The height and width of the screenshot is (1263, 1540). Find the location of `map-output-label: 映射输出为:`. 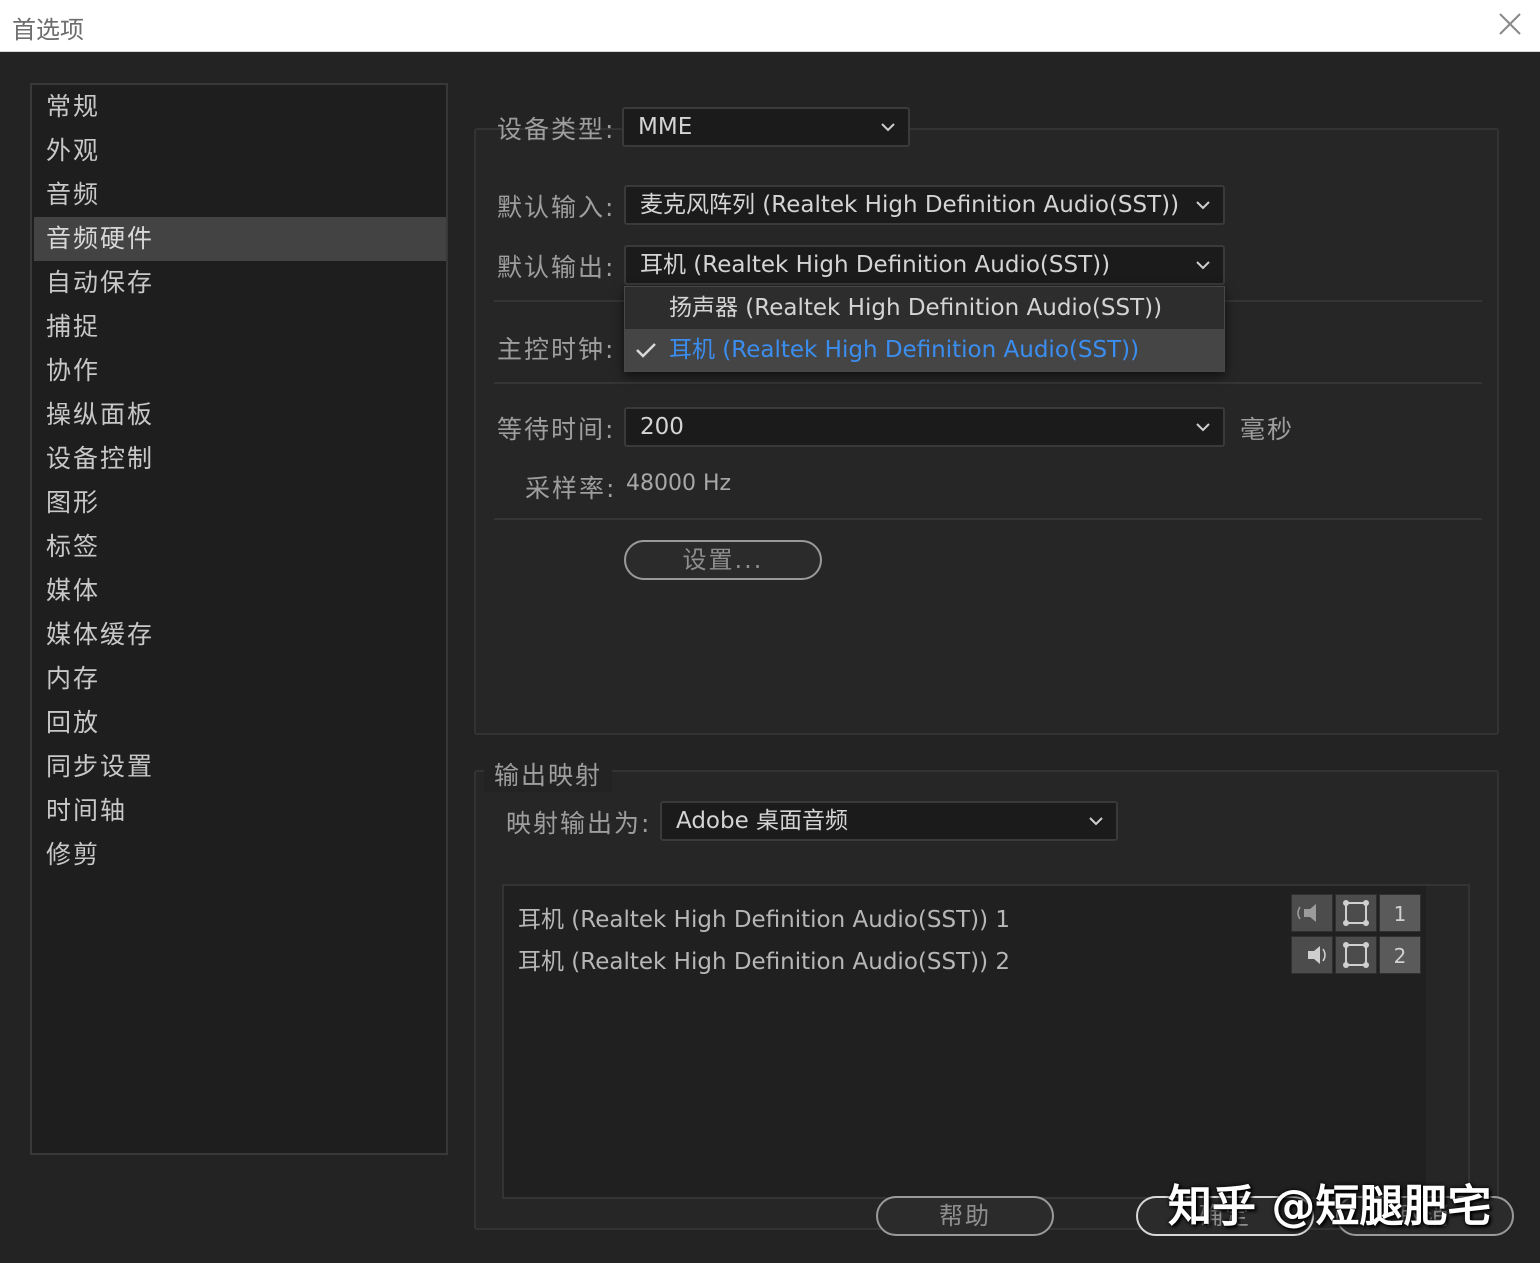

map-output-label: 映射输出为: is located at coordinates (579, 823).